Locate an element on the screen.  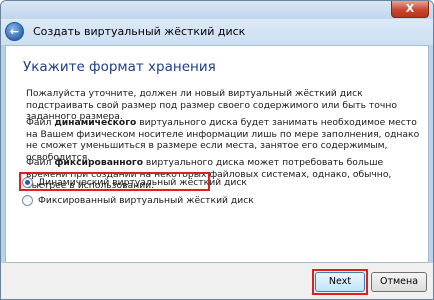
back-arrow-icon: ← is located at coordinates (14, 31).